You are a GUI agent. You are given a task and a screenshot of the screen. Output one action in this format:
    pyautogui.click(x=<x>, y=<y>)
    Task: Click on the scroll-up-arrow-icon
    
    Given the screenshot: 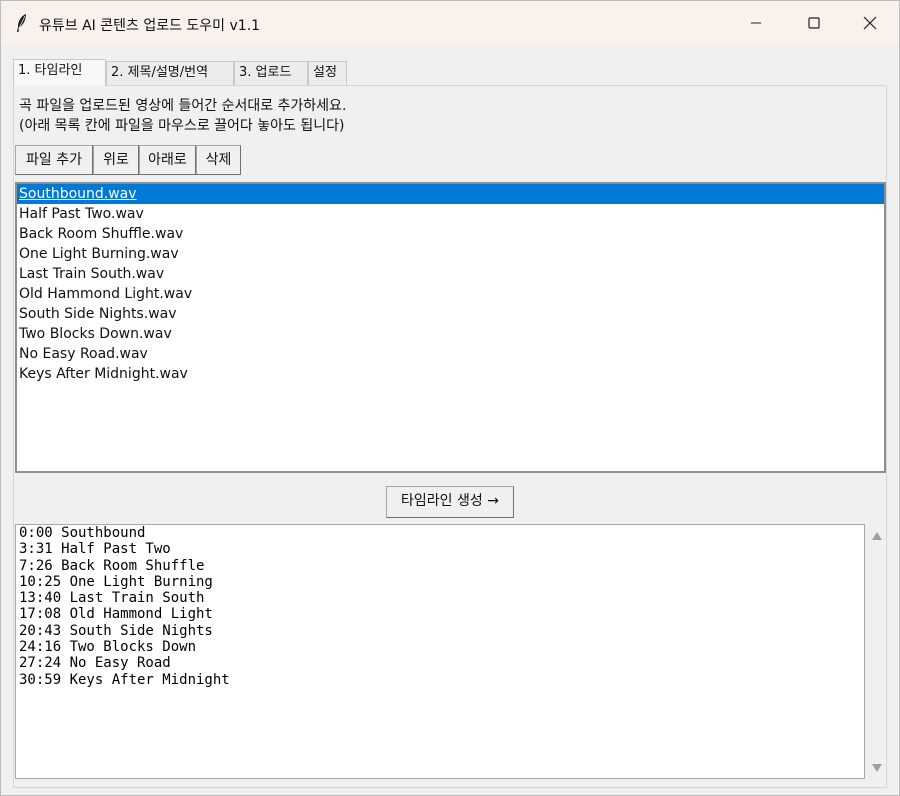 What is the action you would take?
    pyautogui.click(x=877, y=536)
    